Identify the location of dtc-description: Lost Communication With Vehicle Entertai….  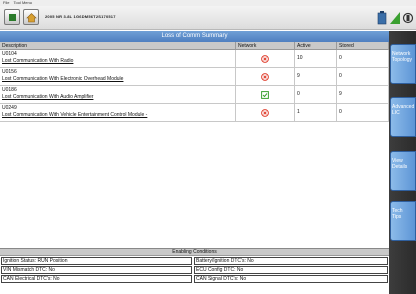
(117, 115).